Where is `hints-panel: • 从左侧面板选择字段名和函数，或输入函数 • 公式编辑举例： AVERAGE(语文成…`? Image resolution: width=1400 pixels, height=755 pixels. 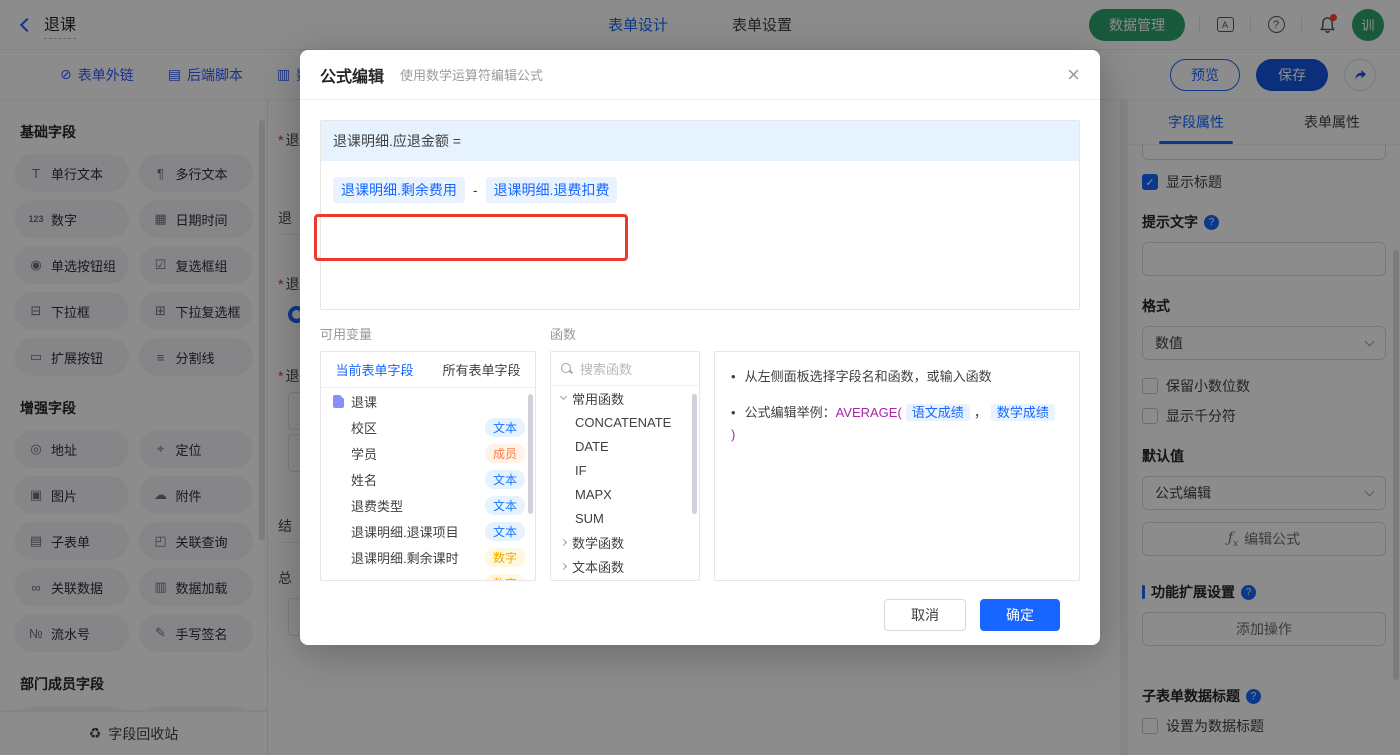 hints-panel: • 从左侧面板选择字段名和函数，或输入函数 • 公式编辑举例： AVERAGE(语文成… is located at coordinates (897, 466).